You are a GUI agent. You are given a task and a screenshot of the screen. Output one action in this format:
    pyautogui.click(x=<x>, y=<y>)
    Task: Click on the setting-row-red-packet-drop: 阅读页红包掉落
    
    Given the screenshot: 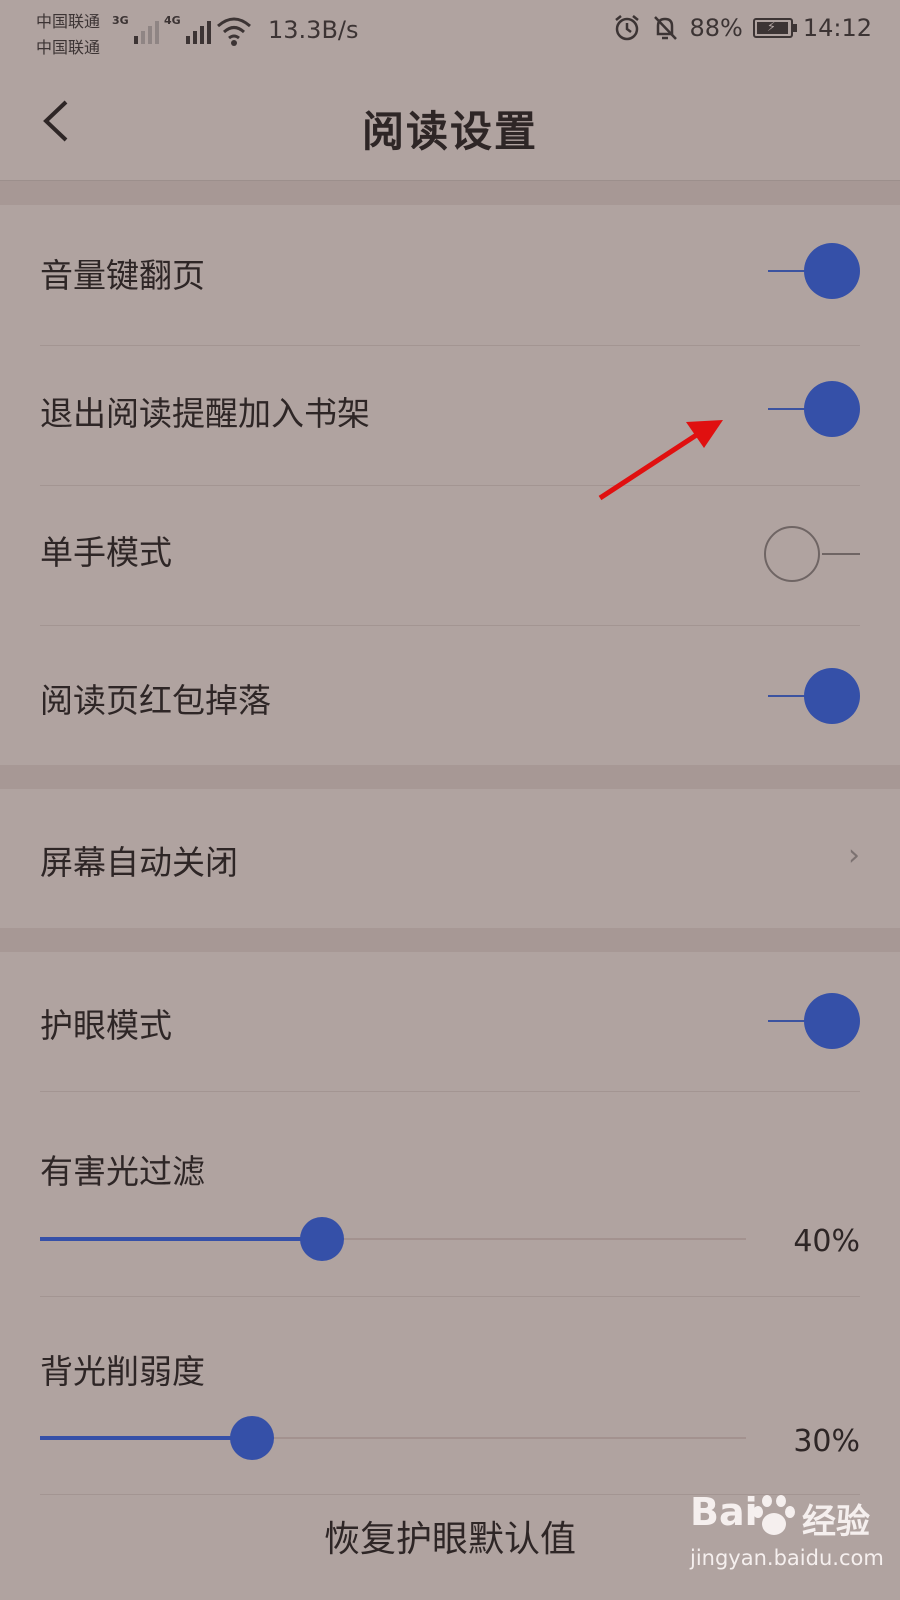 What is the action you would take?
    pyautogui.click(x=450, y=696)
    